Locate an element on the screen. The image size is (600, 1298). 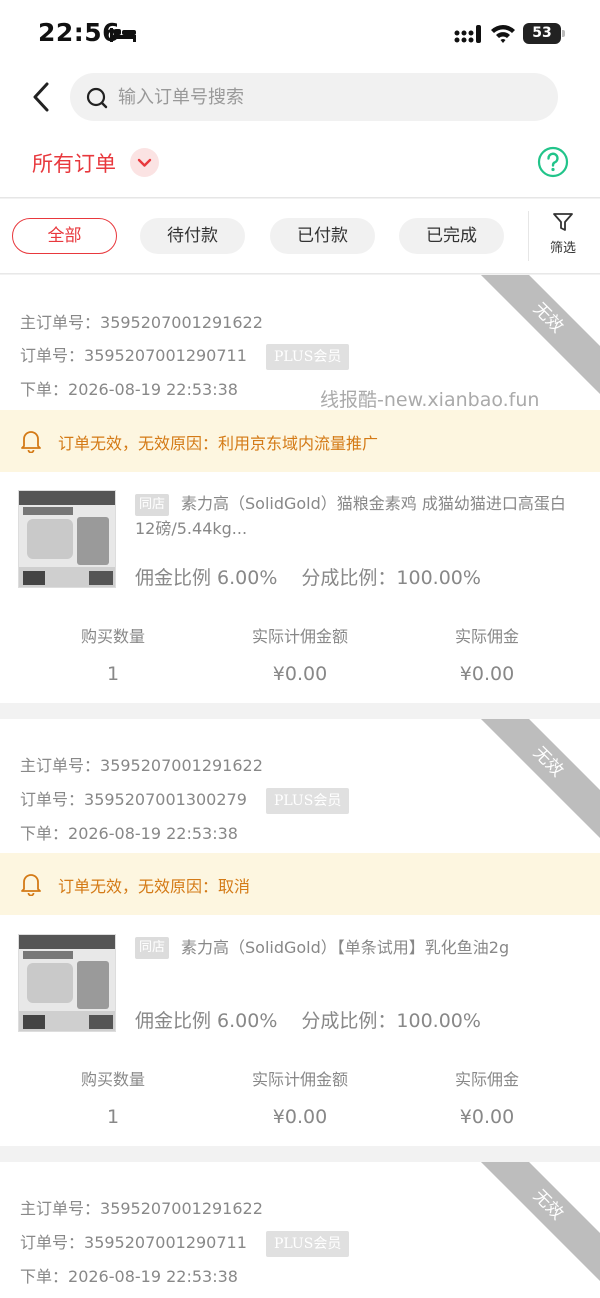
warning-text: 订单无效，无效原因：利用京东域内流量推广 is located at coordinates (218, 443).